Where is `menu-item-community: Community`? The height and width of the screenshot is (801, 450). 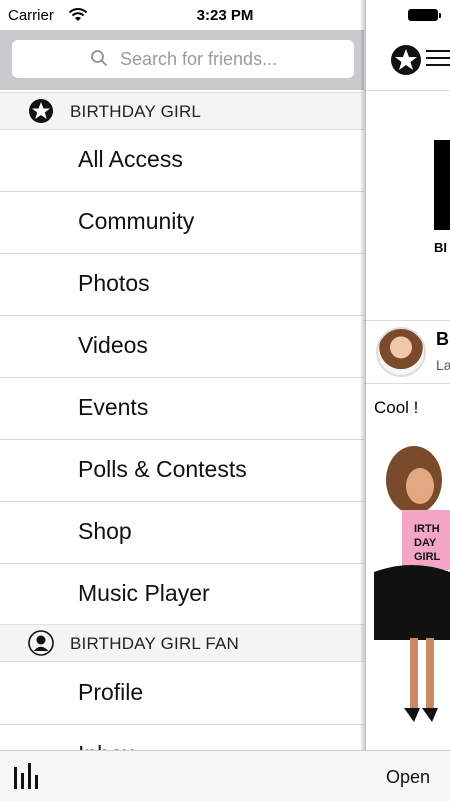
menu-item-community: Community is located at coordinates (182, 222).